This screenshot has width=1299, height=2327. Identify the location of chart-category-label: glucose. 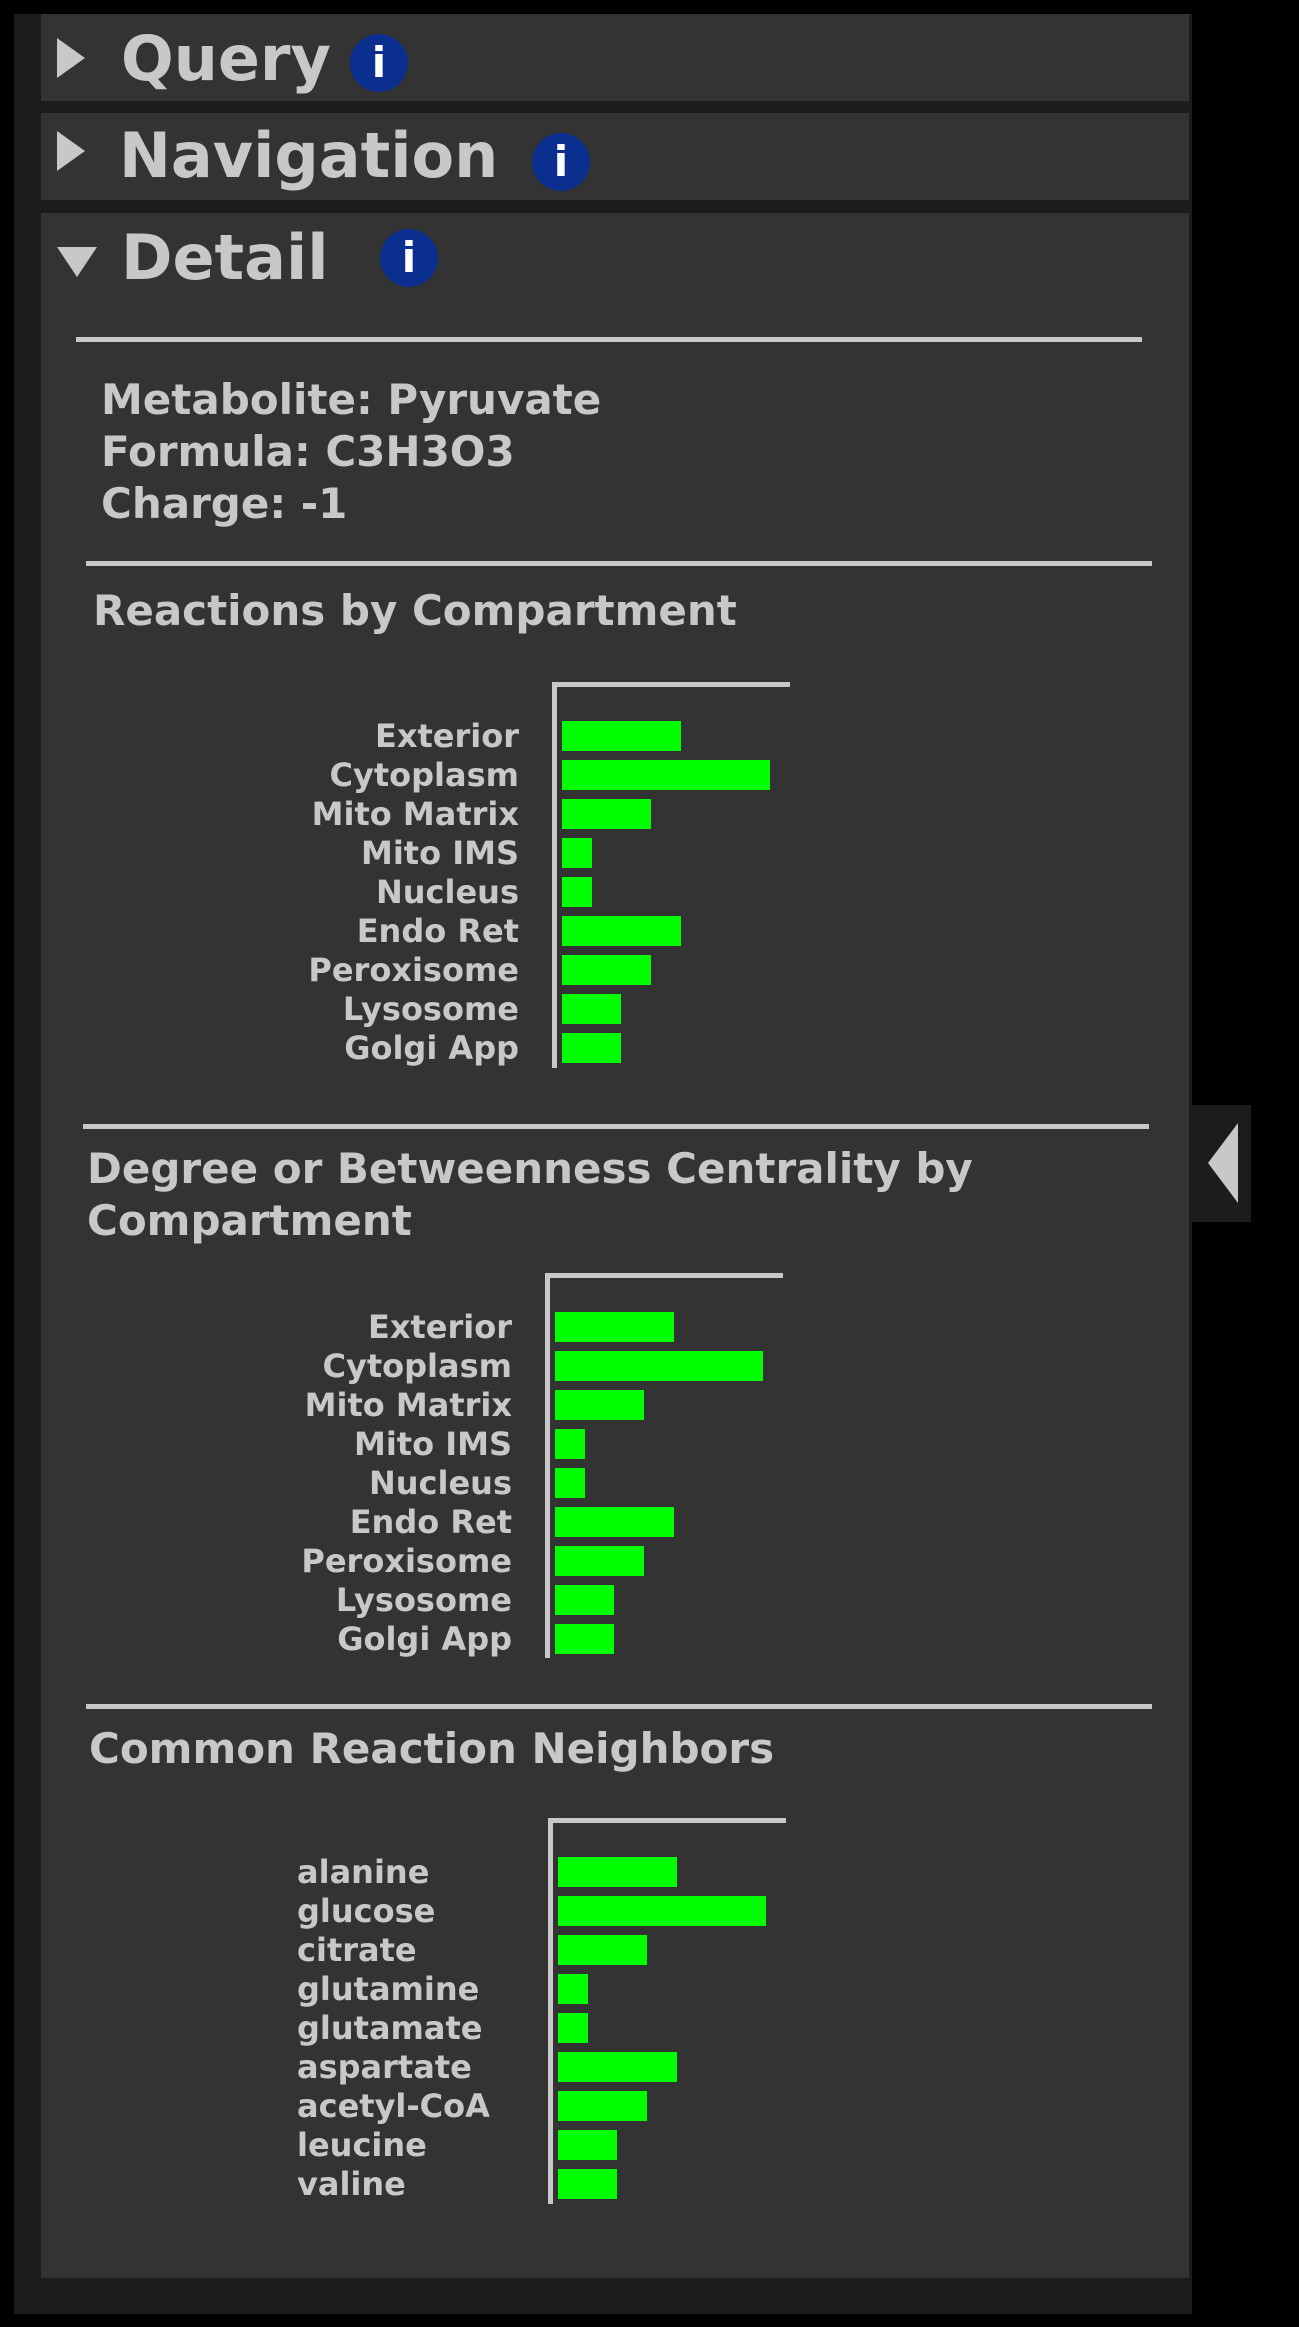
(366, 1911).